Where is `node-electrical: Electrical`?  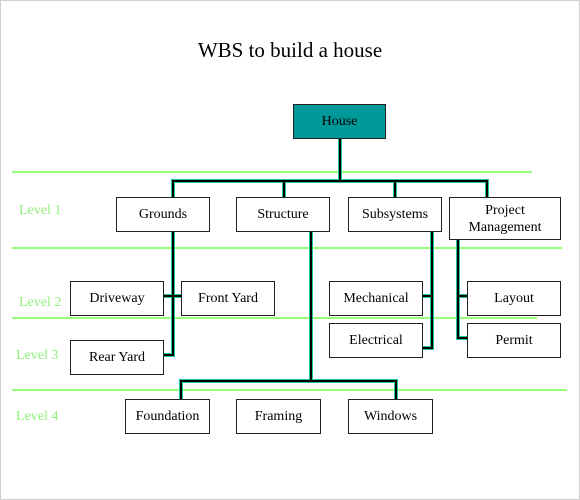
node-electrical: Electrical is located at coordinates (376, 340).